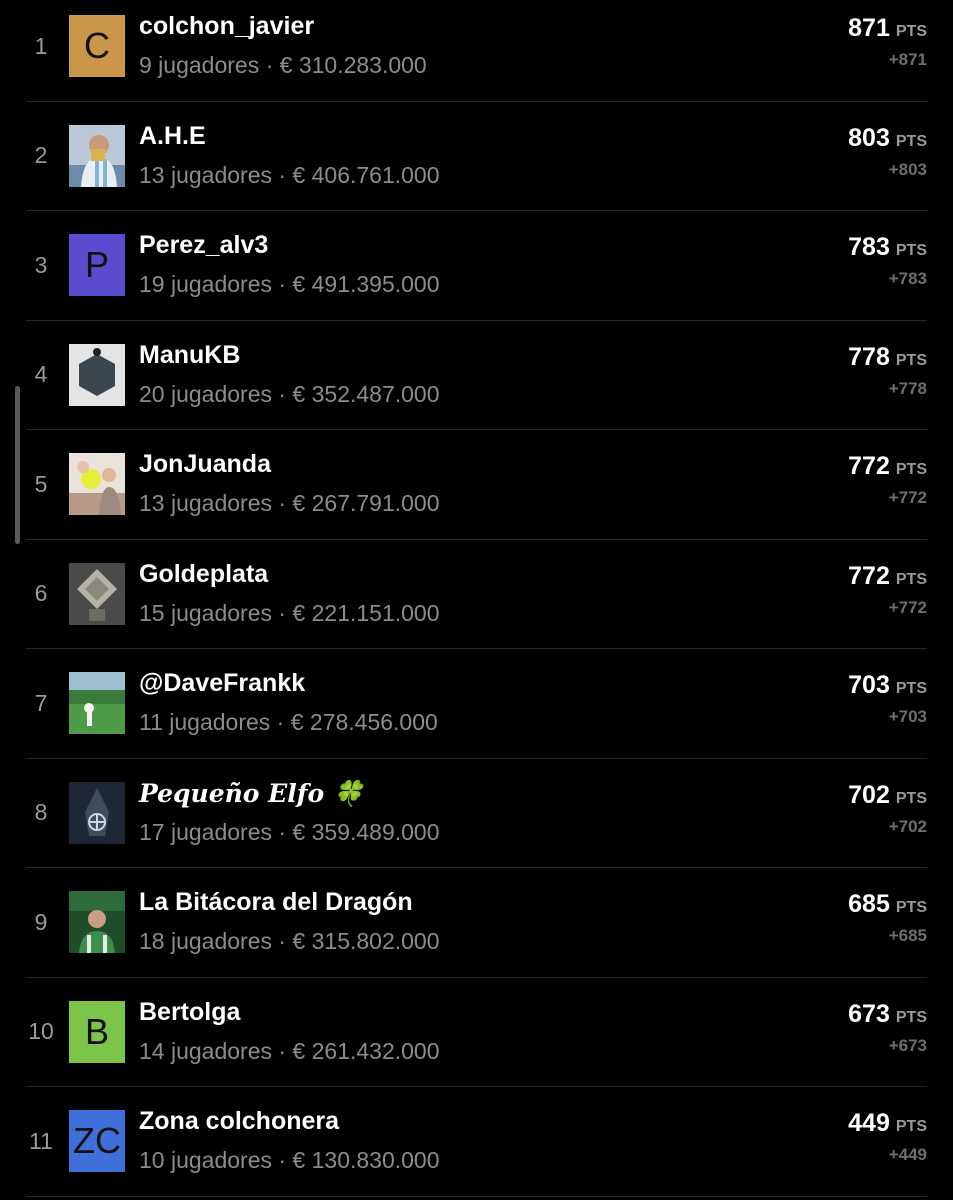 This screenshot has width=953, height=1200. Describe the element at coordinates (869, 356) in the screenshot. I see `points-value: 778` at that location.